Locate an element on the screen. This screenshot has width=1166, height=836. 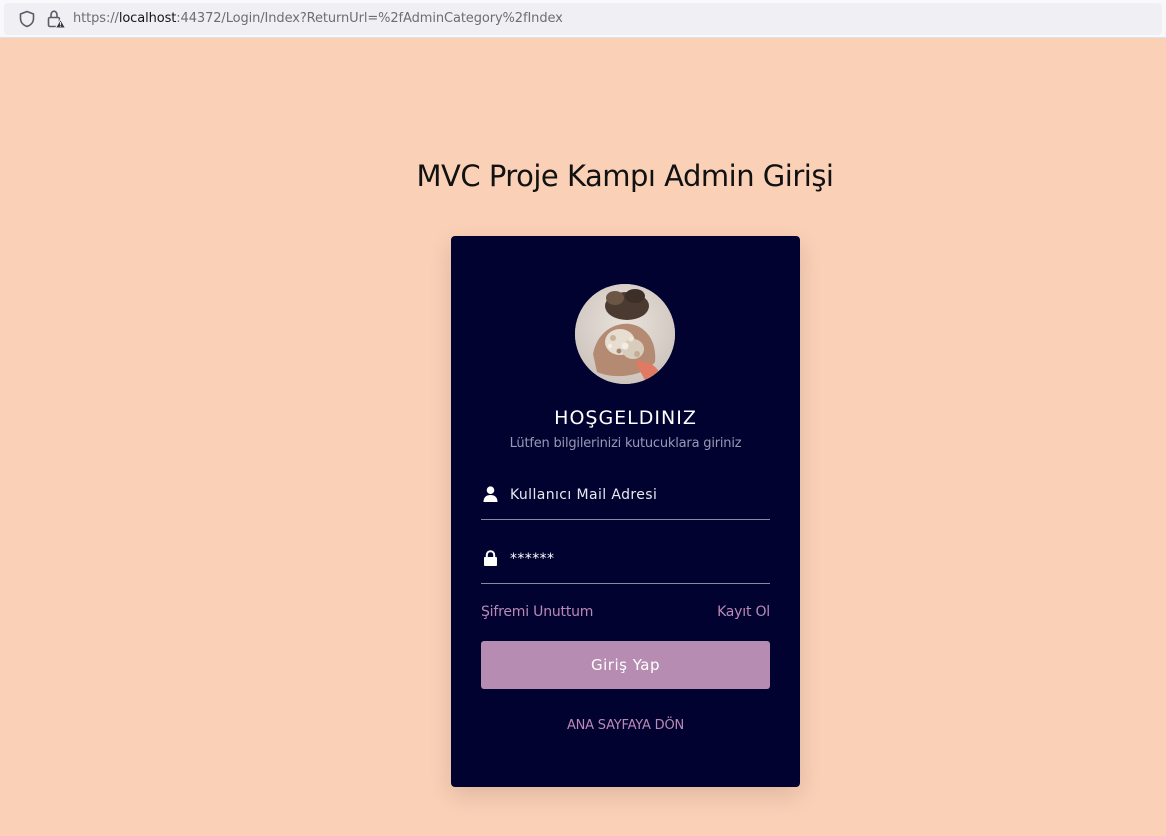
url-host: localhost is located at coordinates (147, 18).